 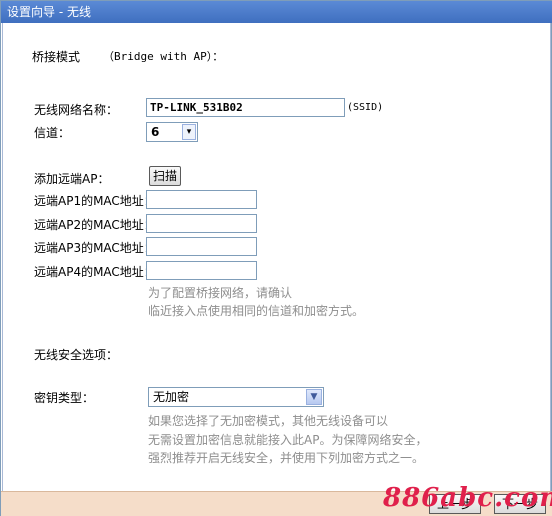 I want to click on mac-label-4: 远端AP4的MAC地址：, so click(x=95, y=272).